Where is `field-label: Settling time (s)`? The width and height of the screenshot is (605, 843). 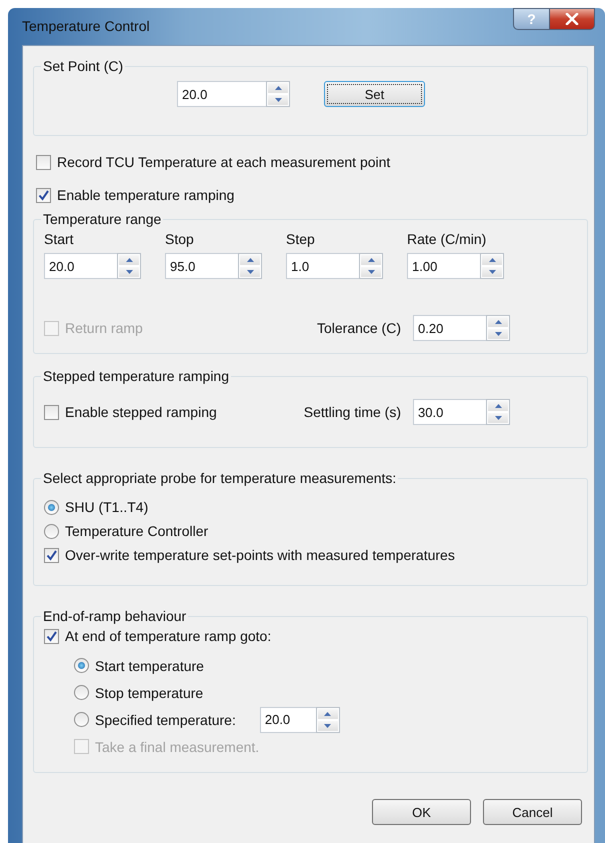
field-label: Settling time (s) is located at coordinates (352, 412).